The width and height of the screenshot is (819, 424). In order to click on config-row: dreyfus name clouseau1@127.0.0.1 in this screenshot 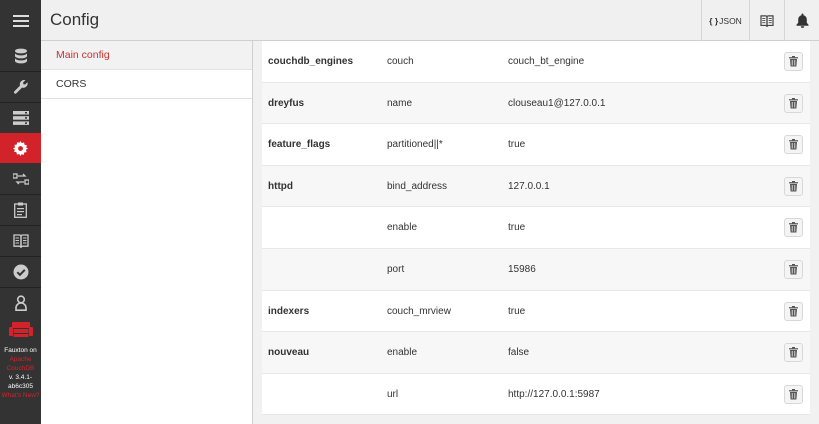, I will do `click(536, 103)`.